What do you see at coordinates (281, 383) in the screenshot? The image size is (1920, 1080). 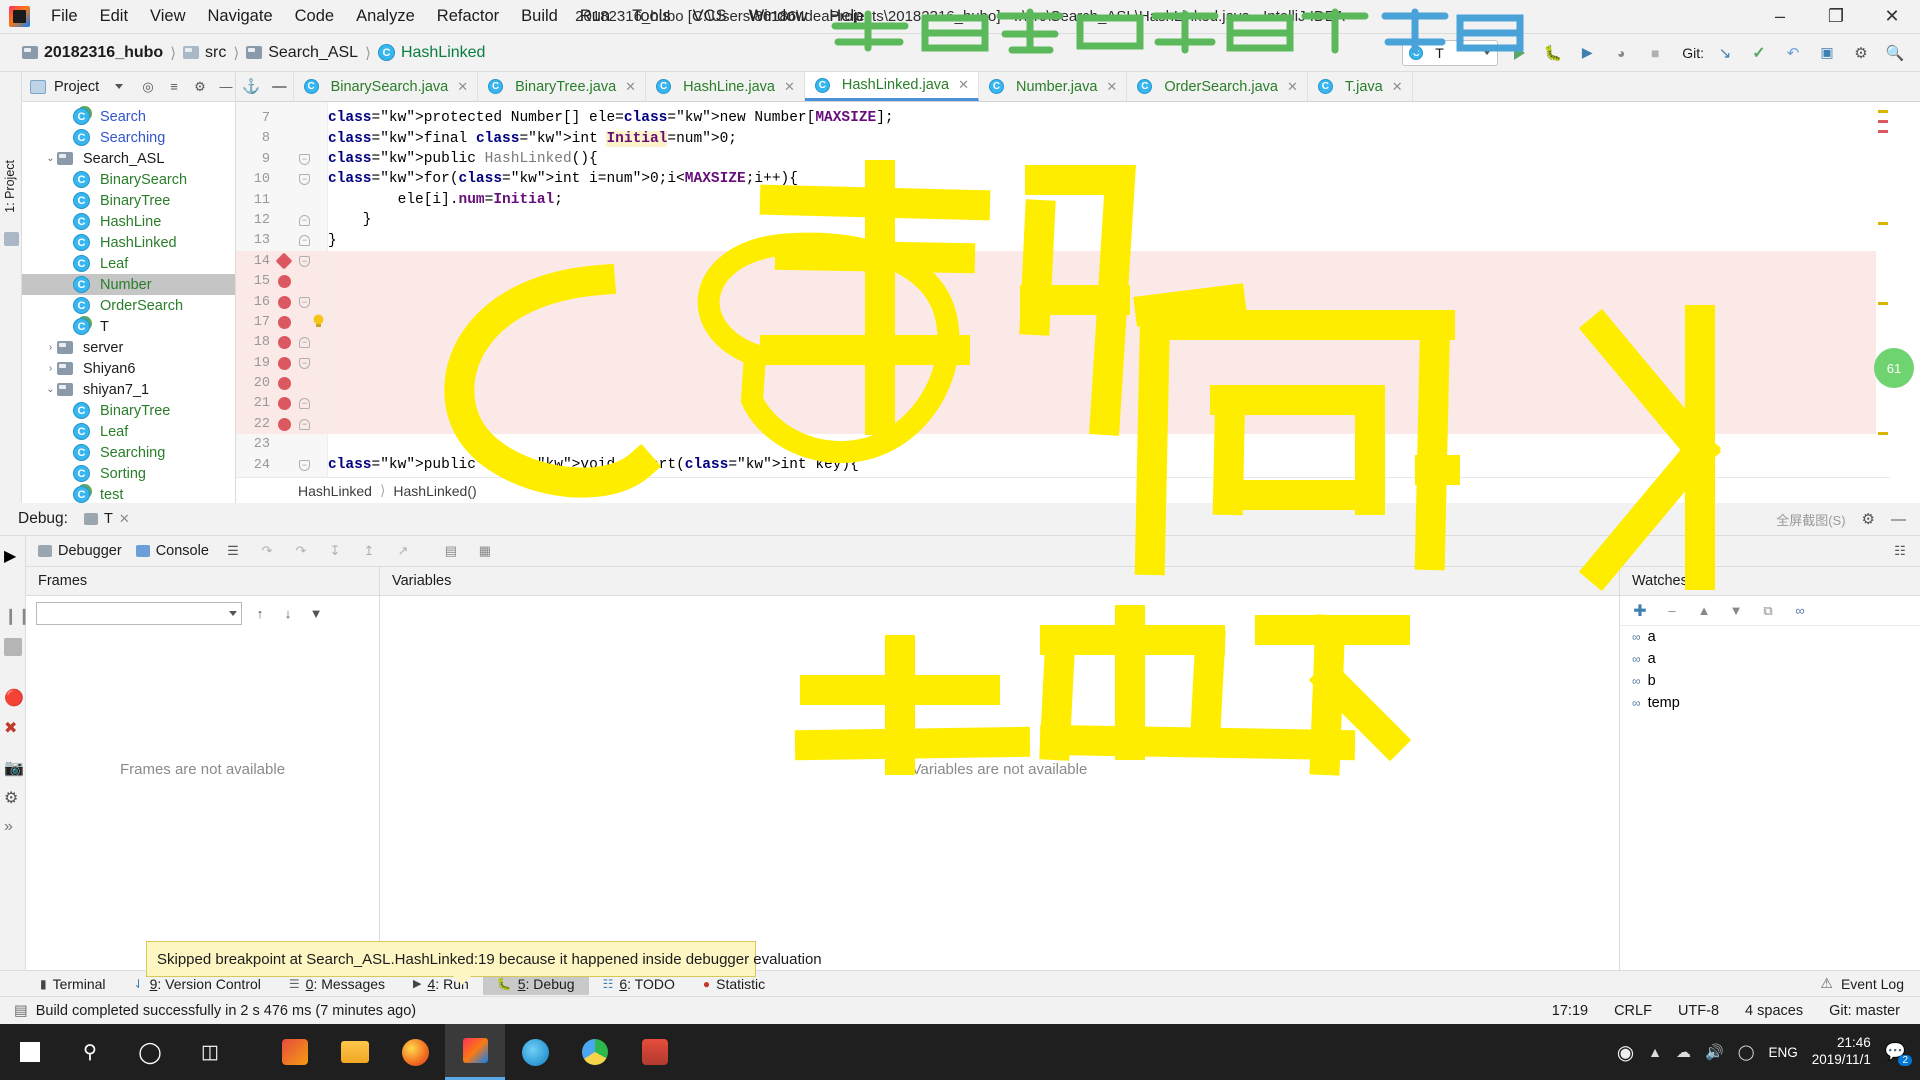 I see `gutter-line-20: 20` at bounding box center [281, 383].